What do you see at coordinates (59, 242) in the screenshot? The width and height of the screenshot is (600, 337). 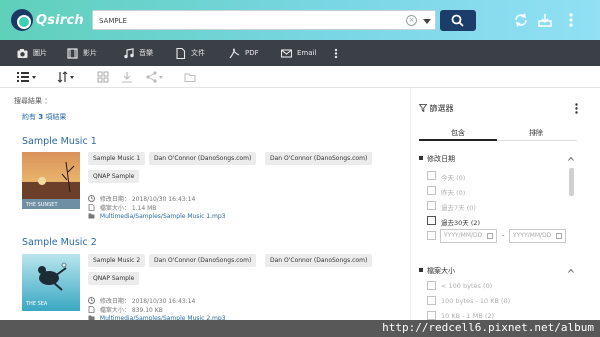 I see `result-title-link: Sample Music 2` at bounding box center [59, 242].